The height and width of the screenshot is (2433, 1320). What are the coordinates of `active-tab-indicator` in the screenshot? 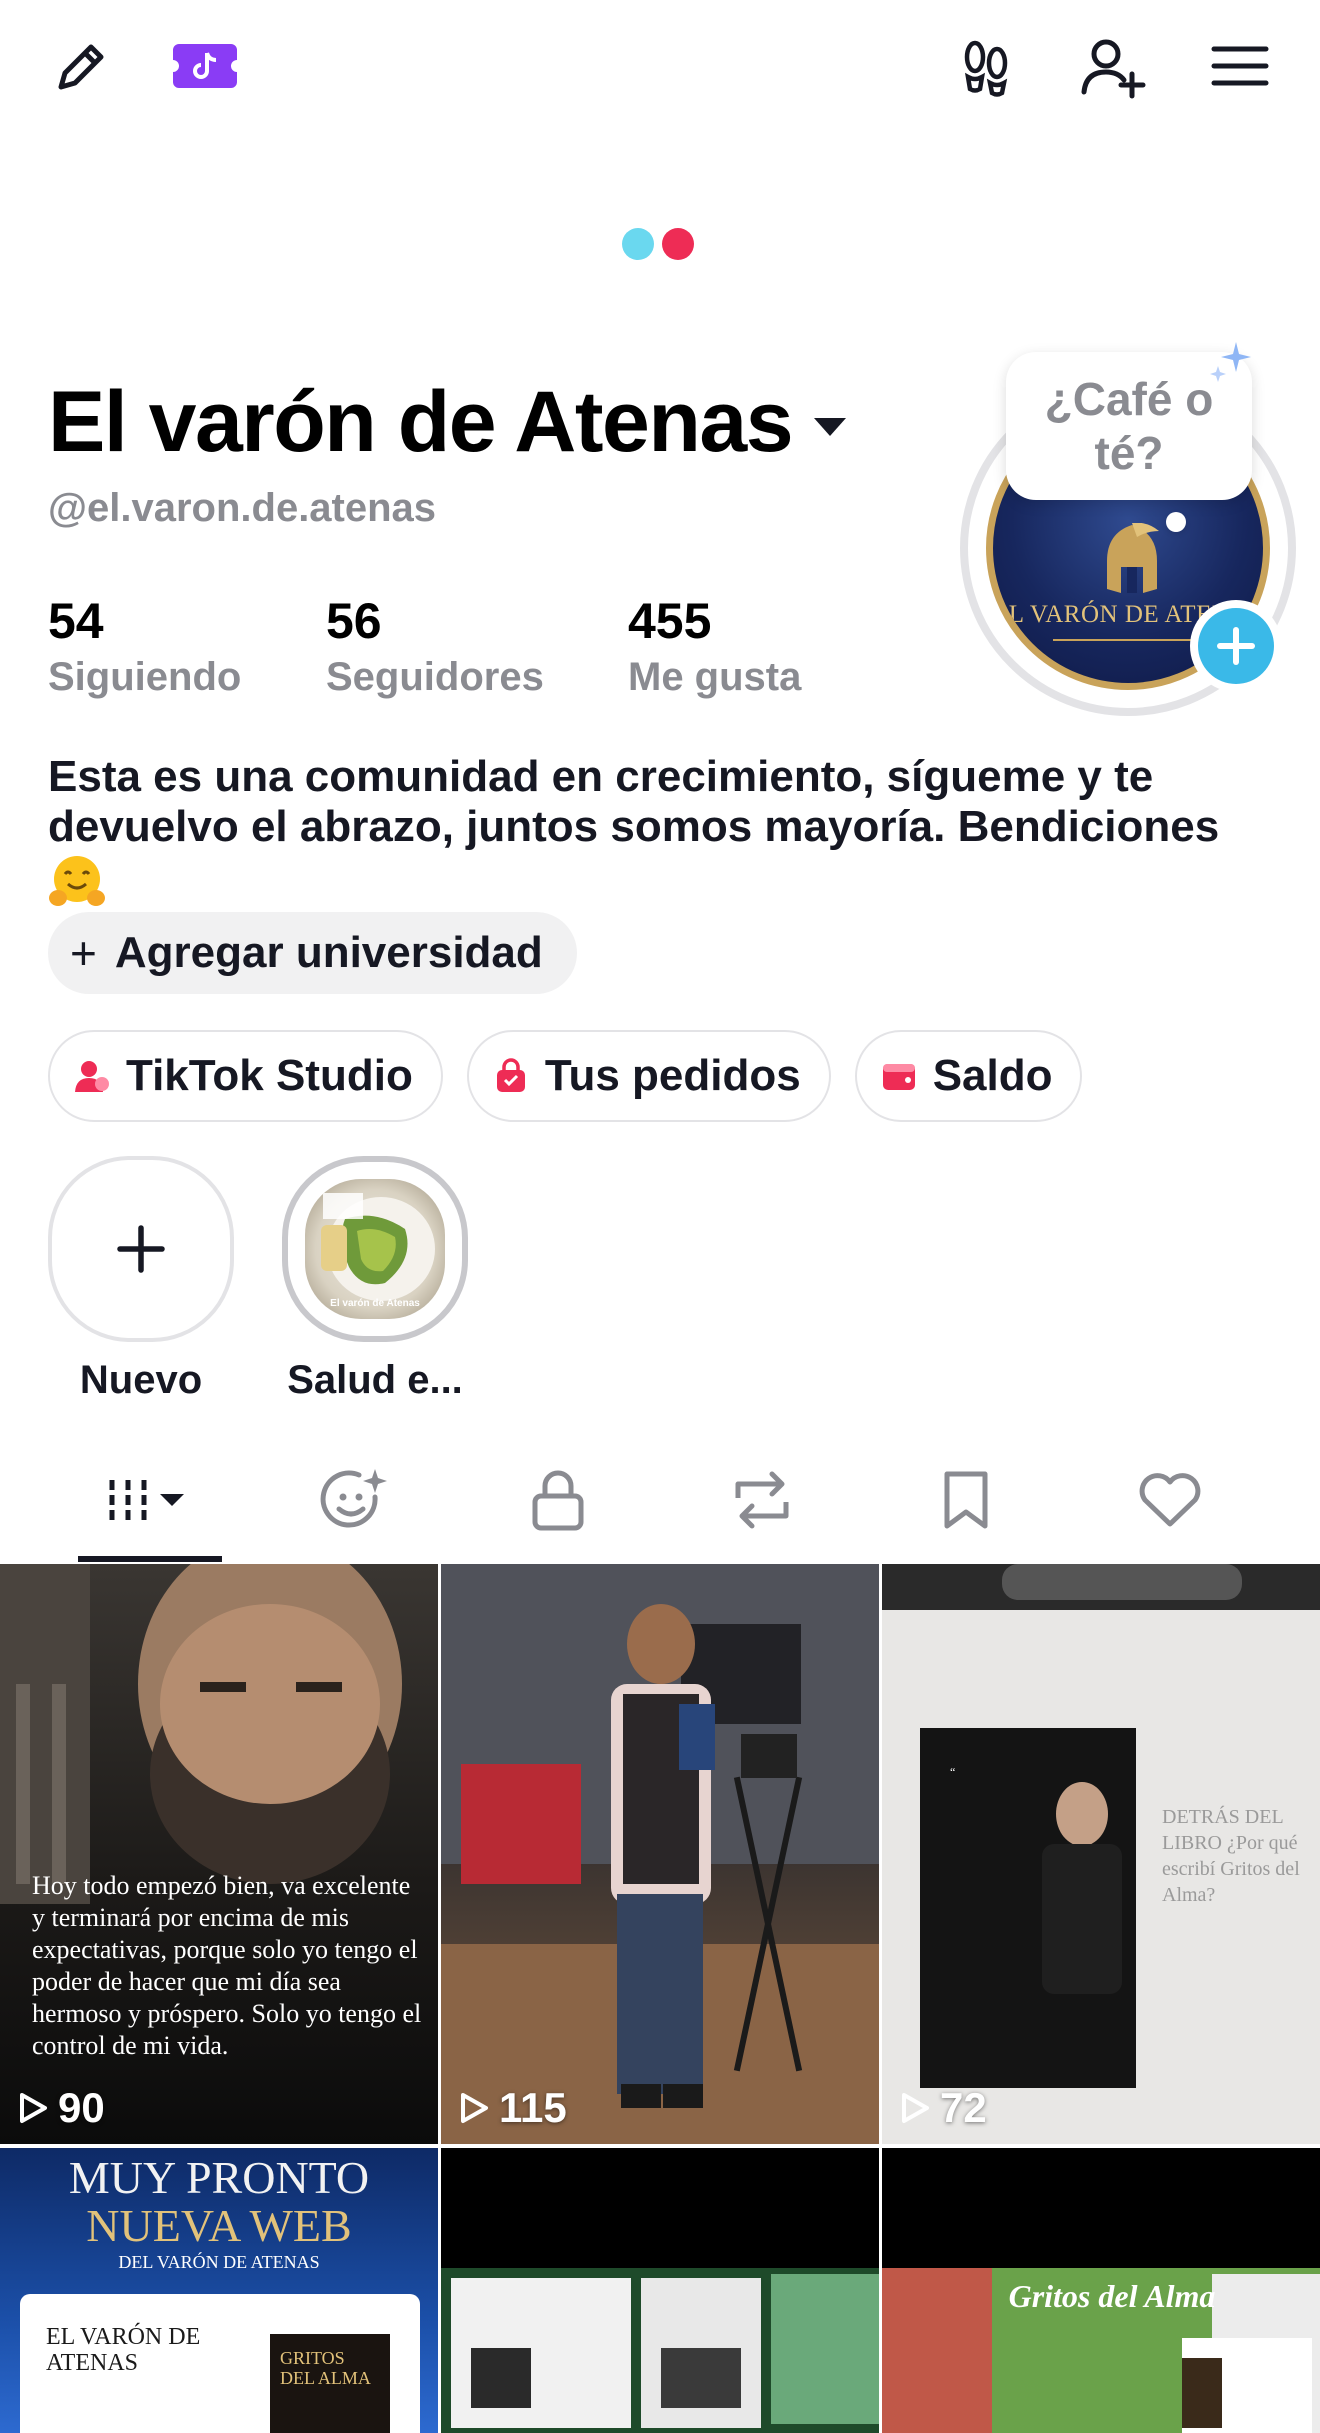 It's located at (150, 1559).